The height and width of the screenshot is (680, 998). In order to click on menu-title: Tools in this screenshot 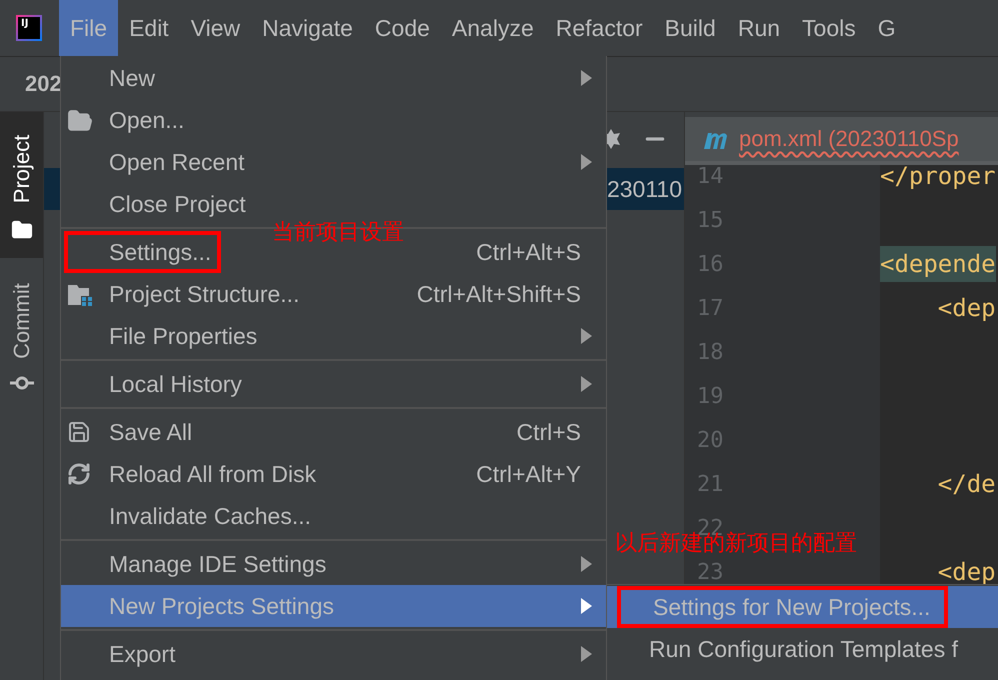, I will do `click(829, 28)`.